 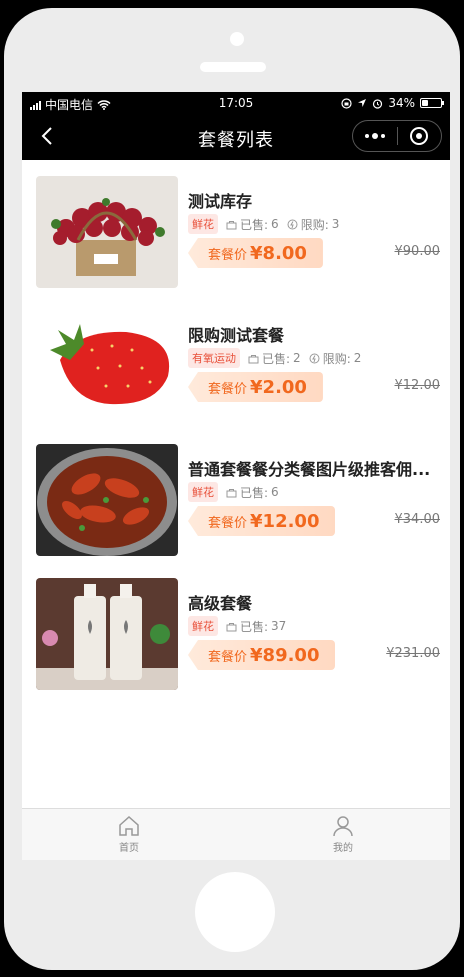 I want to click on price-tag: 套餐价 ¥12.00, so click(x=262, y=521).